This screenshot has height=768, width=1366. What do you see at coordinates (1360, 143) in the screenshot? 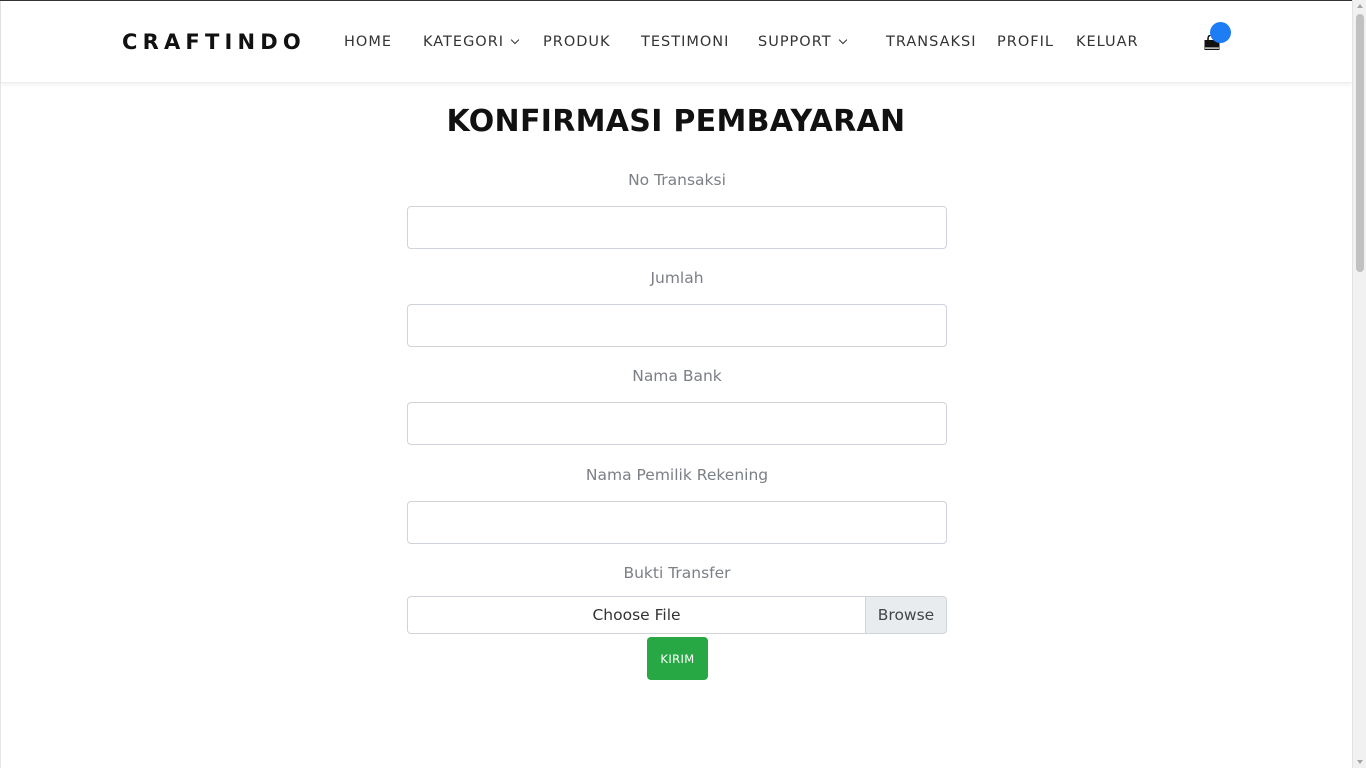
I see `scrollbar-thumb` at bounding box center [1360, 143].